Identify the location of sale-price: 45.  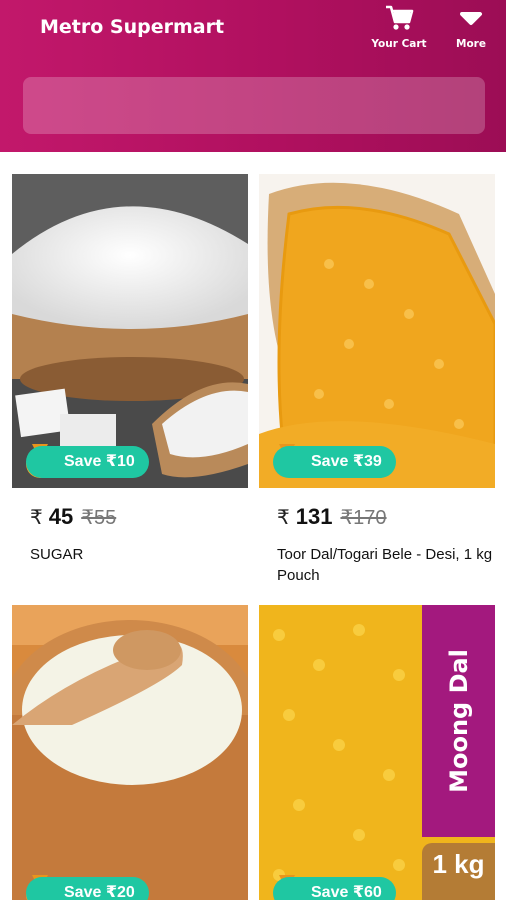
(61, 516).